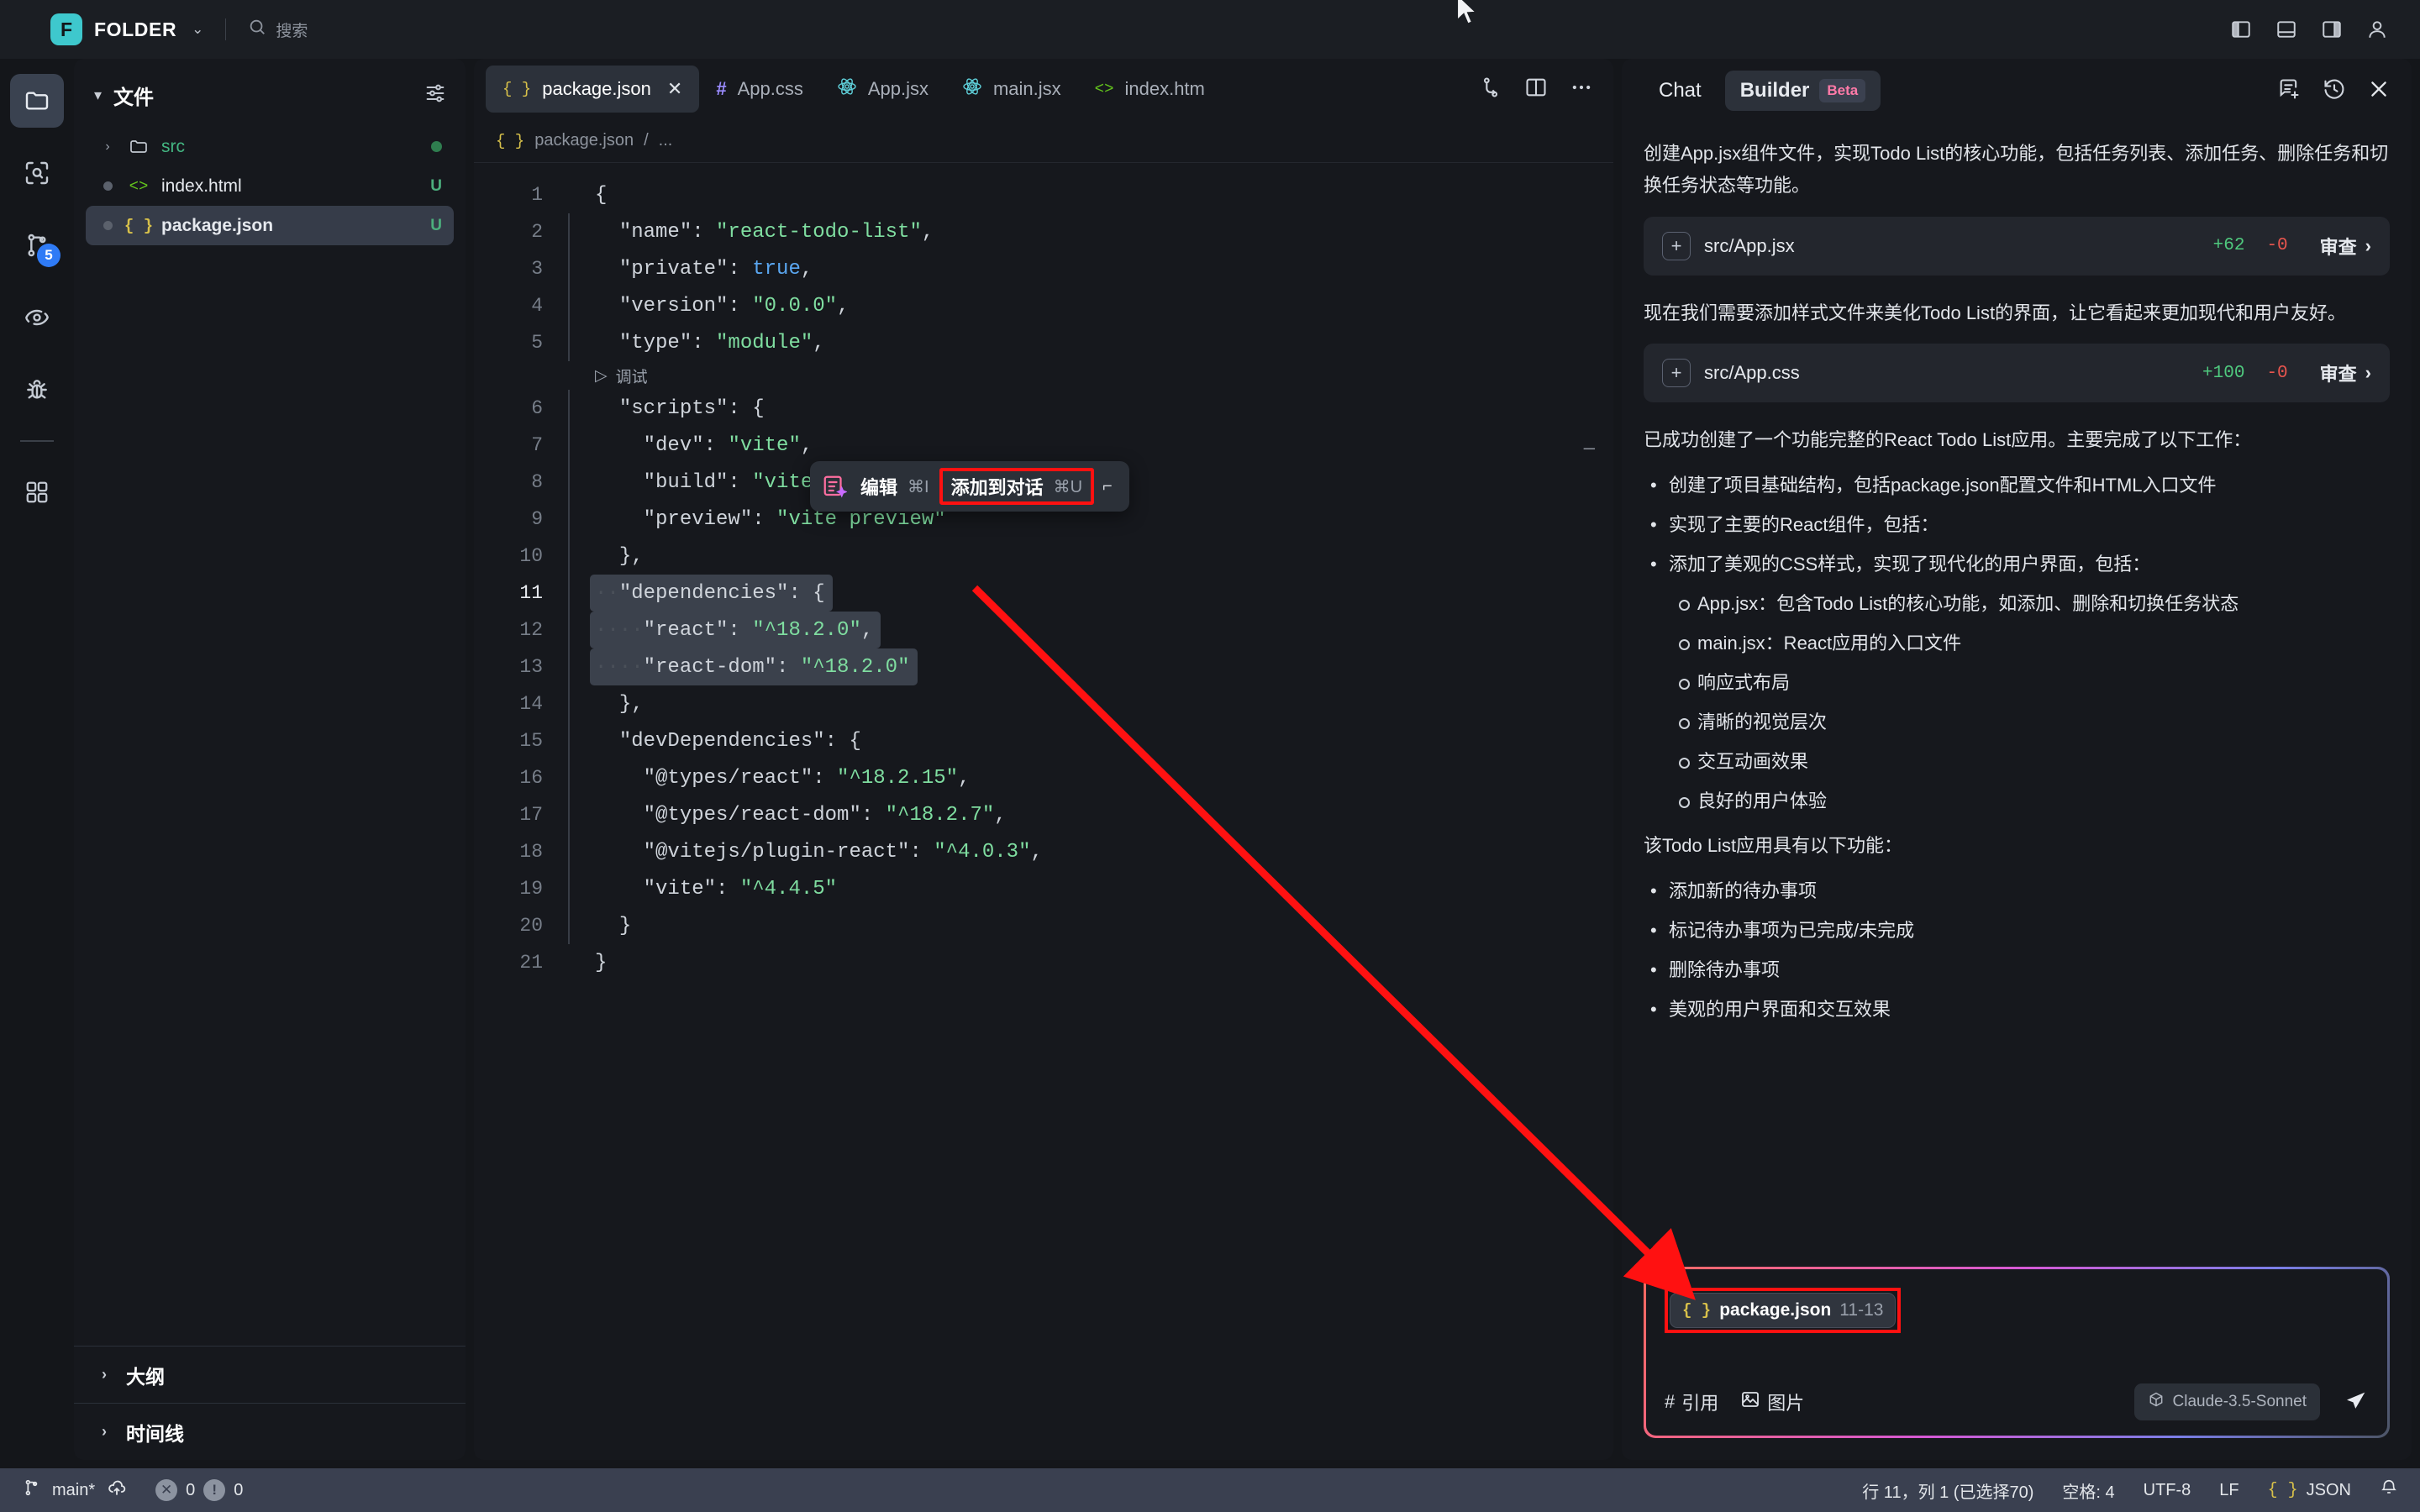 This screenshot has width=2420, height=1512. What do you see at coordinates (847, 89) in the screenshot?
I see `react-icon` at bounding box center [847, 89].